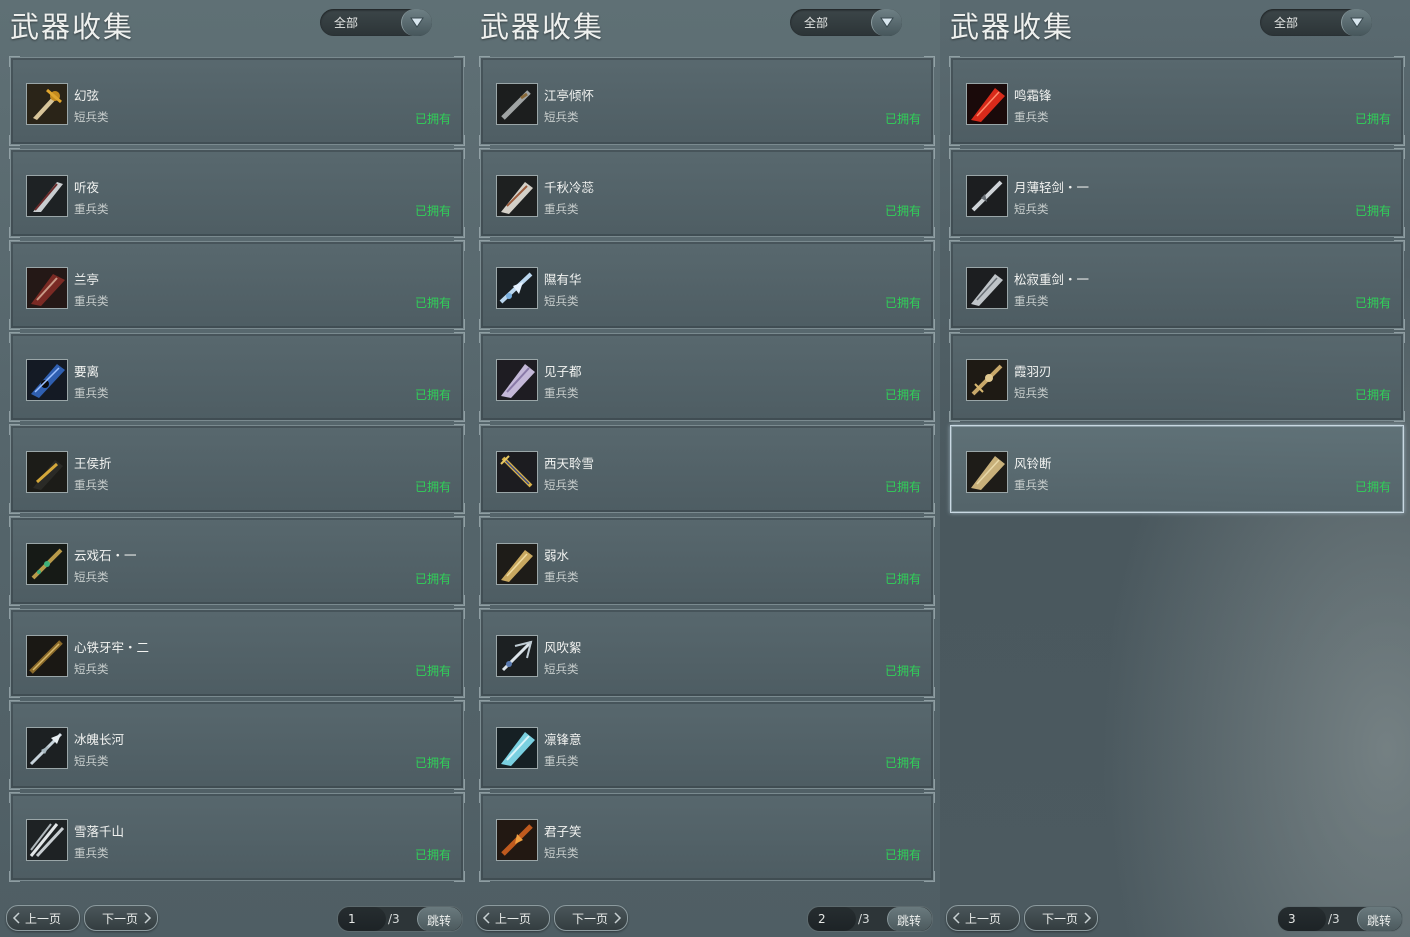 This screenshot has width=1410, height=937. I want to click on cyan-greatsword-icon, so click(517, 748).